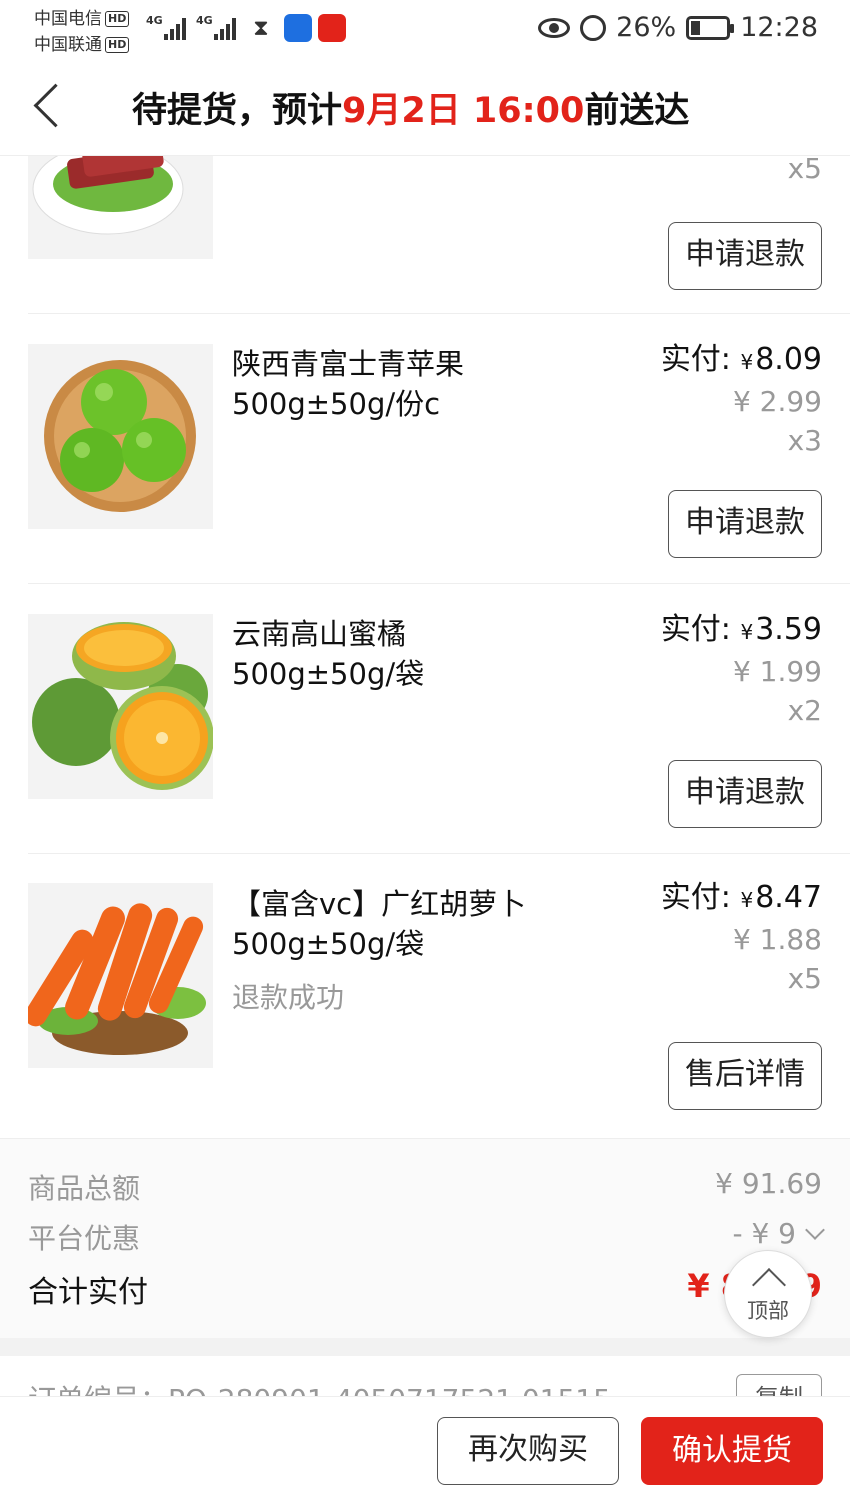 The height and width of the screenshot is (1511, 850). Describe the element at coordinates (425, 1376) in the screenshot. I see `order-number-row: 订单编号：PO-280901-4050717521 01515 复制` at that location.